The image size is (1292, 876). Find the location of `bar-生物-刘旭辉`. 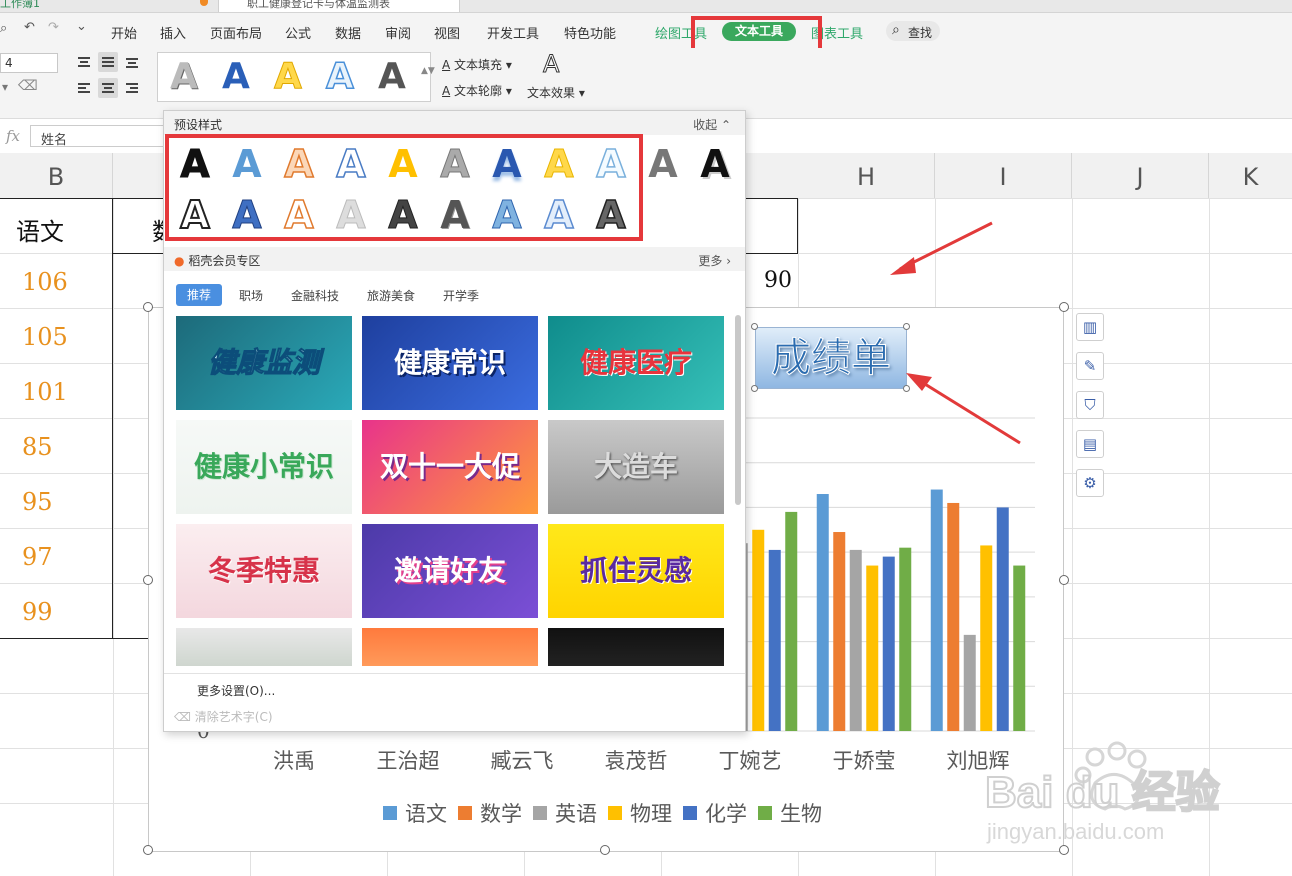

bar-生物-刘旭辉 is located at coordinates (1019, 648).